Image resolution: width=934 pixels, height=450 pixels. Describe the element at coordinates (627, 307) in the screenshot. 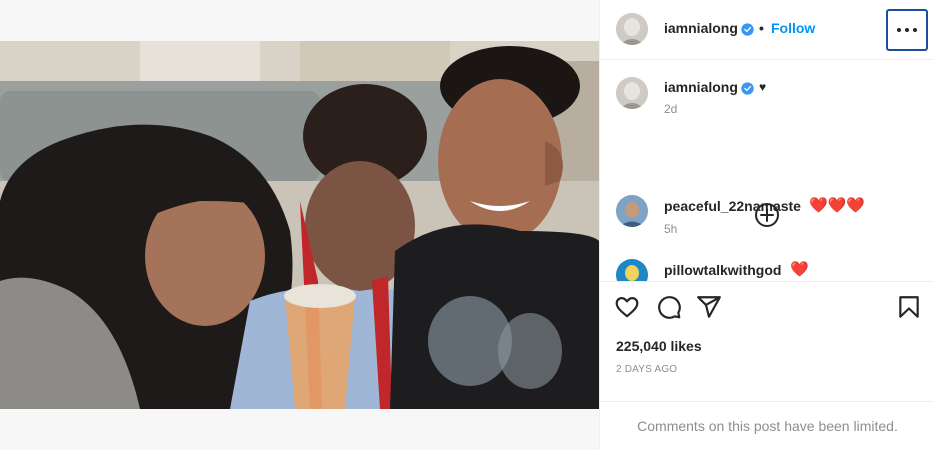

I see `heart-icon` at that location.